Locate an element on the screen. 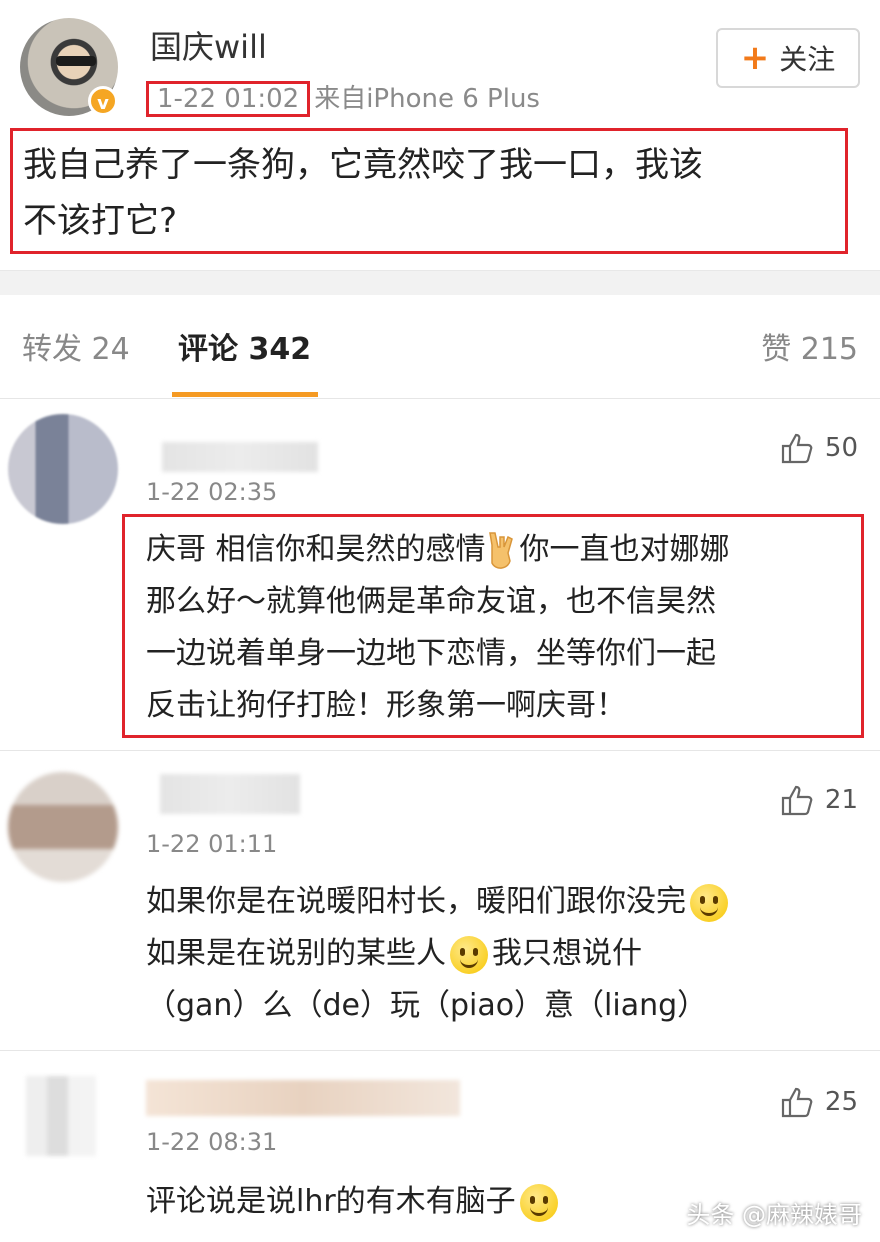 The height and width of the screenshot is (1242, 880). comment-line: 一边说着单身一边地下恋情，坐等你们一起 is located at coordinates (431, 653).